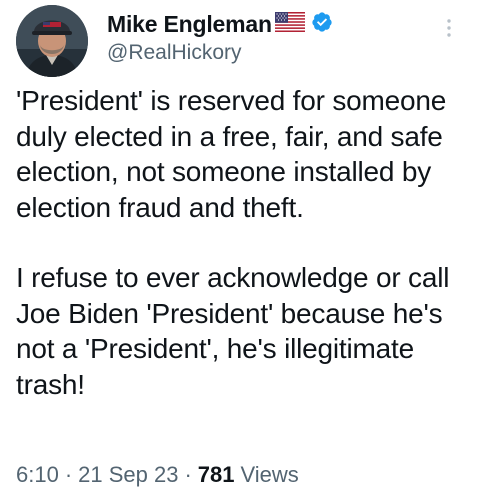 The image size is (478, 500). I want to click on author-names: Mike Engleman @RealHickory, so click(220, 37).